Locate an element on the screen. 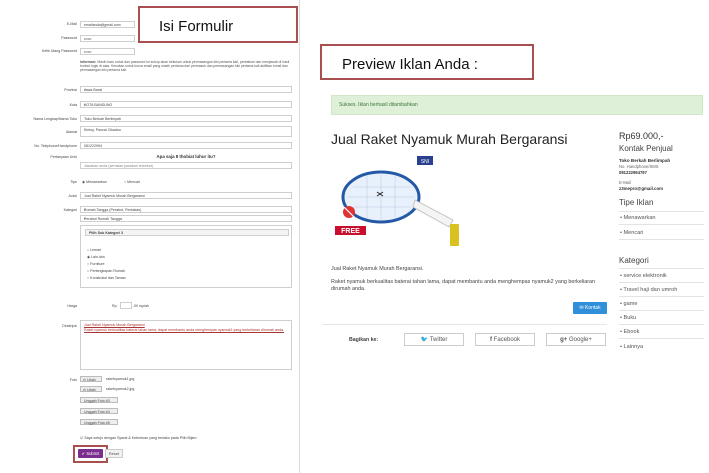 This screenshot has width=709, height=473. judul-value: Jual Raket Nyamuk Murah Bergaransi is located at coordinates (114, 196).